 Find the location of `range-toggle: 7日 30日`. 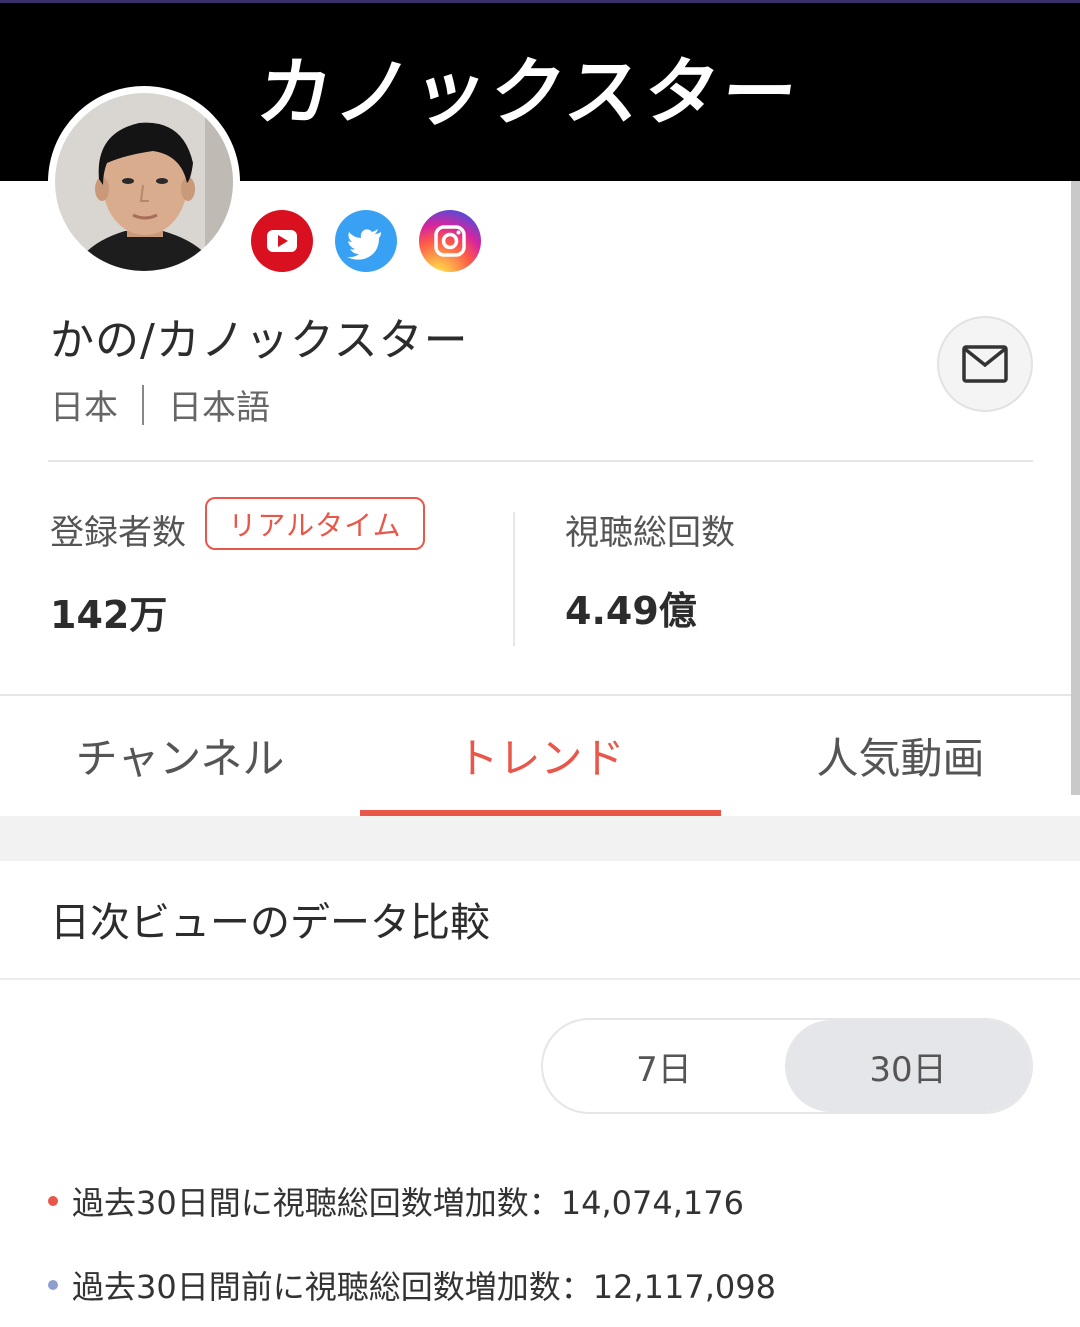

range-toggle: 7日 30日 is located at coordinates (787, 1066).